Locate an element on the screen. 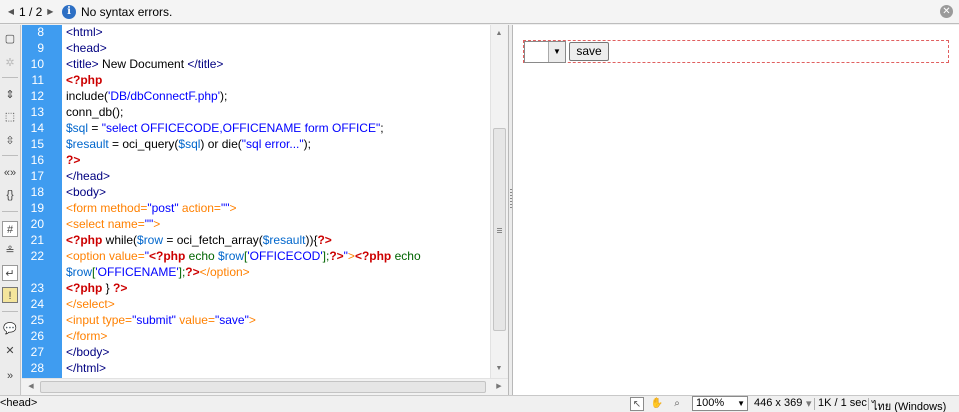 The image size is (959, 412). line-number: 10 is located at coordinates (37, 64).